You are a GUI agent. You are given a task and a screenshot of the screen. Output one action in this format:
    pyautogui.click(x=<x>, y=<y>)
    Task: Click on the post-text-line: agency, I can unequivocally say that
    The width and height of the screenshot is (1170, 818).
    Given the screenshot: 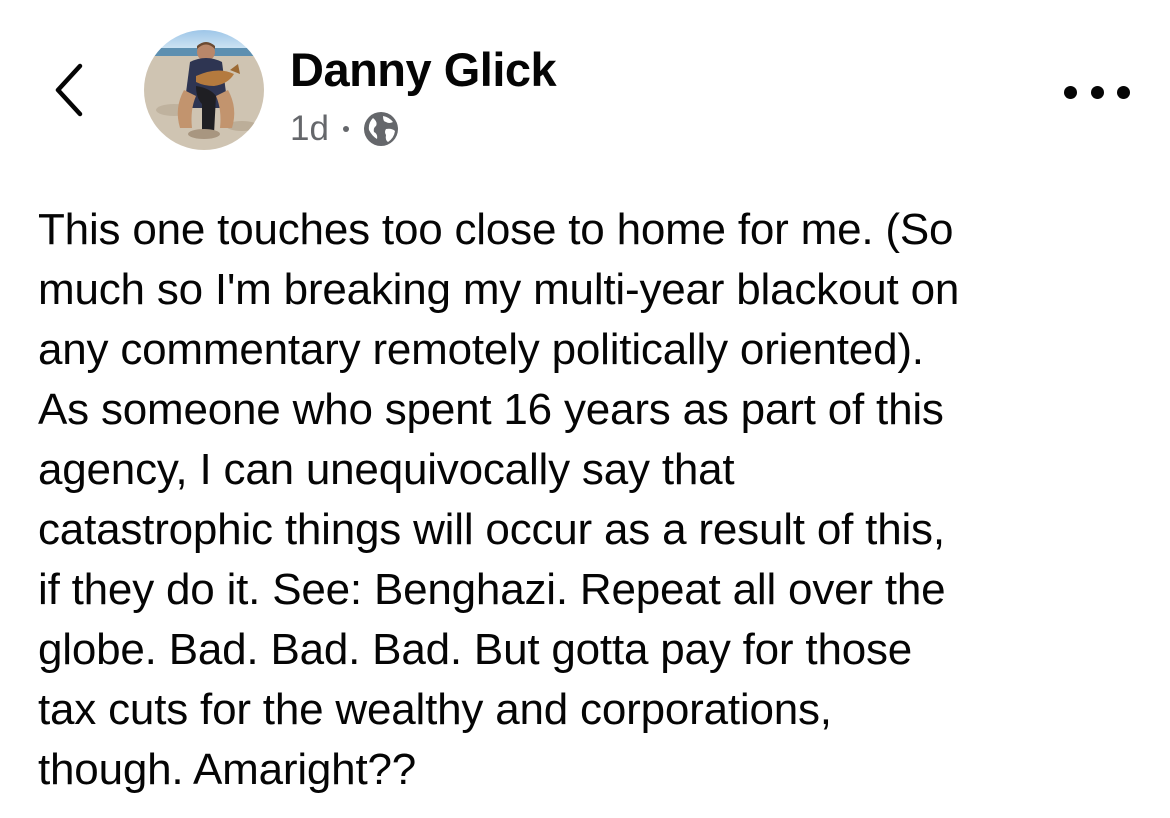 What is the action you would take?
    pyautogui.click(x=386, y=469)
    